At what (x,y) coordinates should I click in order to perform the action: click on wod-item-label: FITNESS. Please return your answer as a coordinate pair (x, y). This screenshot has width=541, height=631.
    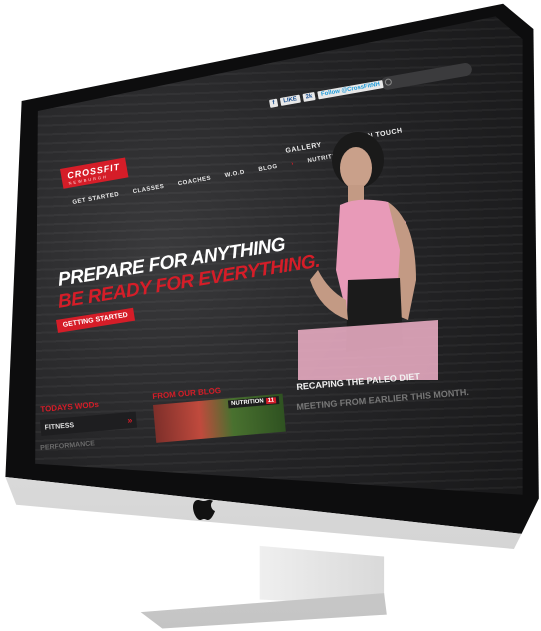
    Looking at the image, I should click on (59, 426).